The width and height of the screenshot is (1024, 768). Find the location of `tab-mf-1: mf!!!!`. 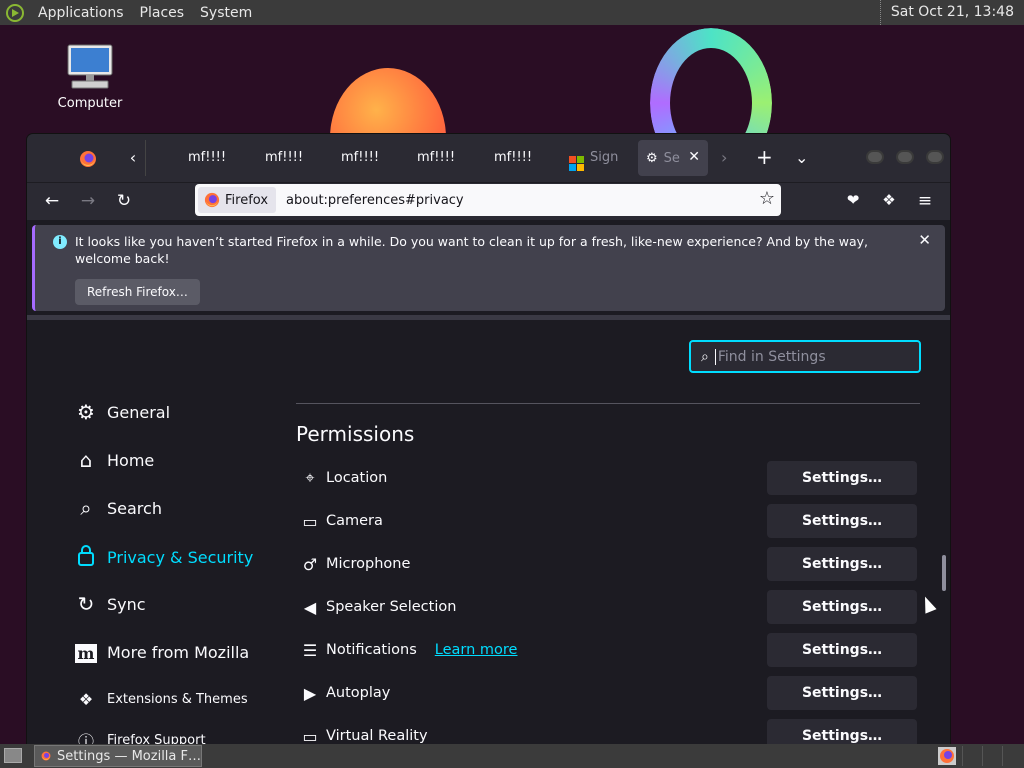

tab-mf-1: mf!!!! is located at coordinates (207, 159).